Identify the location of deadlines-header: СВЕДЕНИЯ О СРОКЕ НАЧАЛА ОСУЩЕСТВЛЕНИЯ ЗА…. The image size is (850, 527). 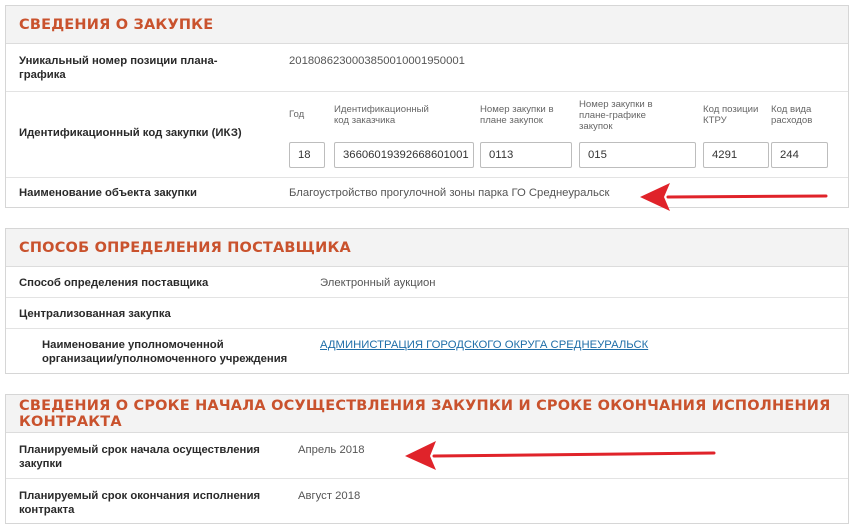
(427, 414).